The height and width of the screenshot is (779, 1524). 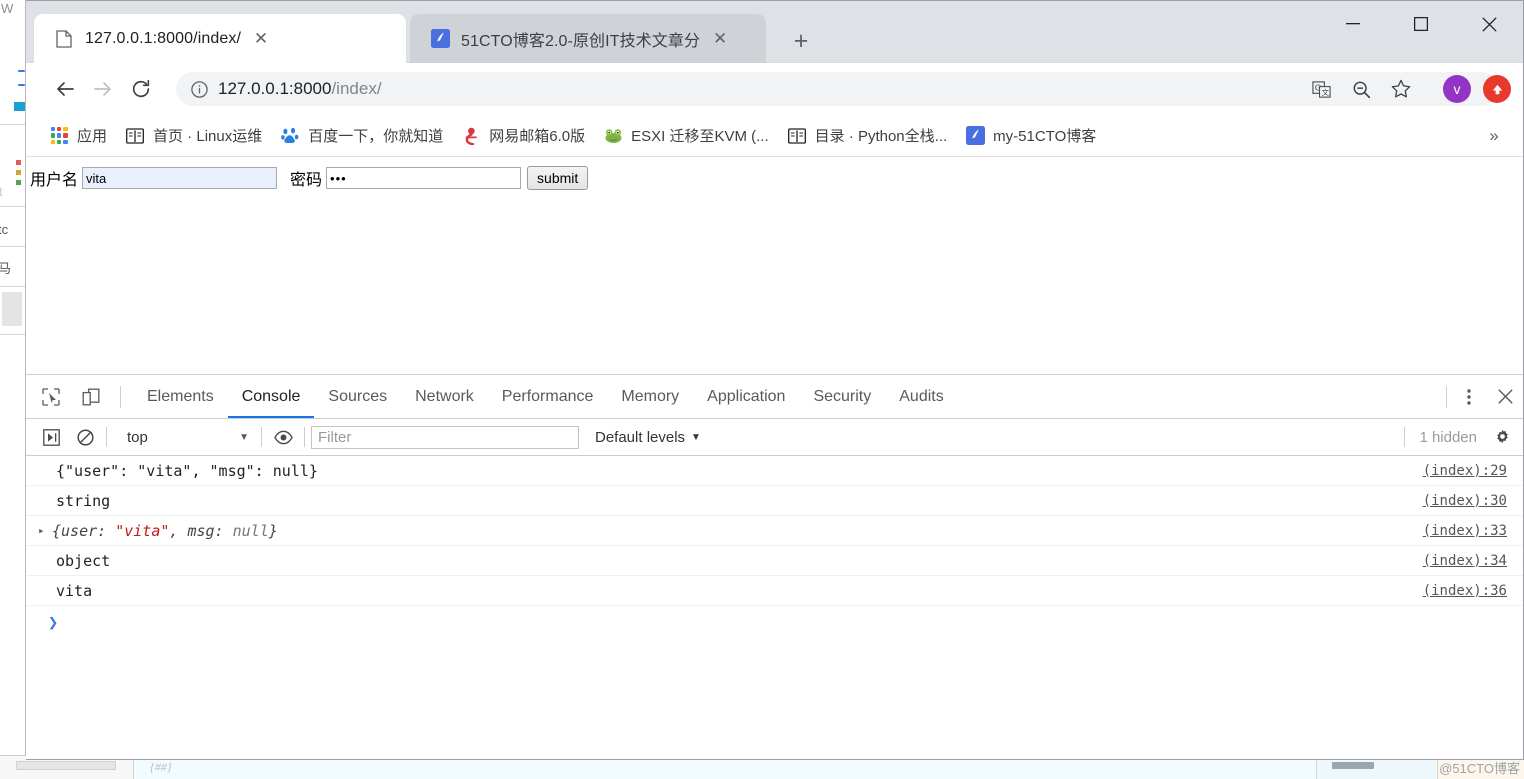 What do you see at coordinates (83, 560) in the screenshot?
I see `console-message-text: object` at bounding box center [83, 560].